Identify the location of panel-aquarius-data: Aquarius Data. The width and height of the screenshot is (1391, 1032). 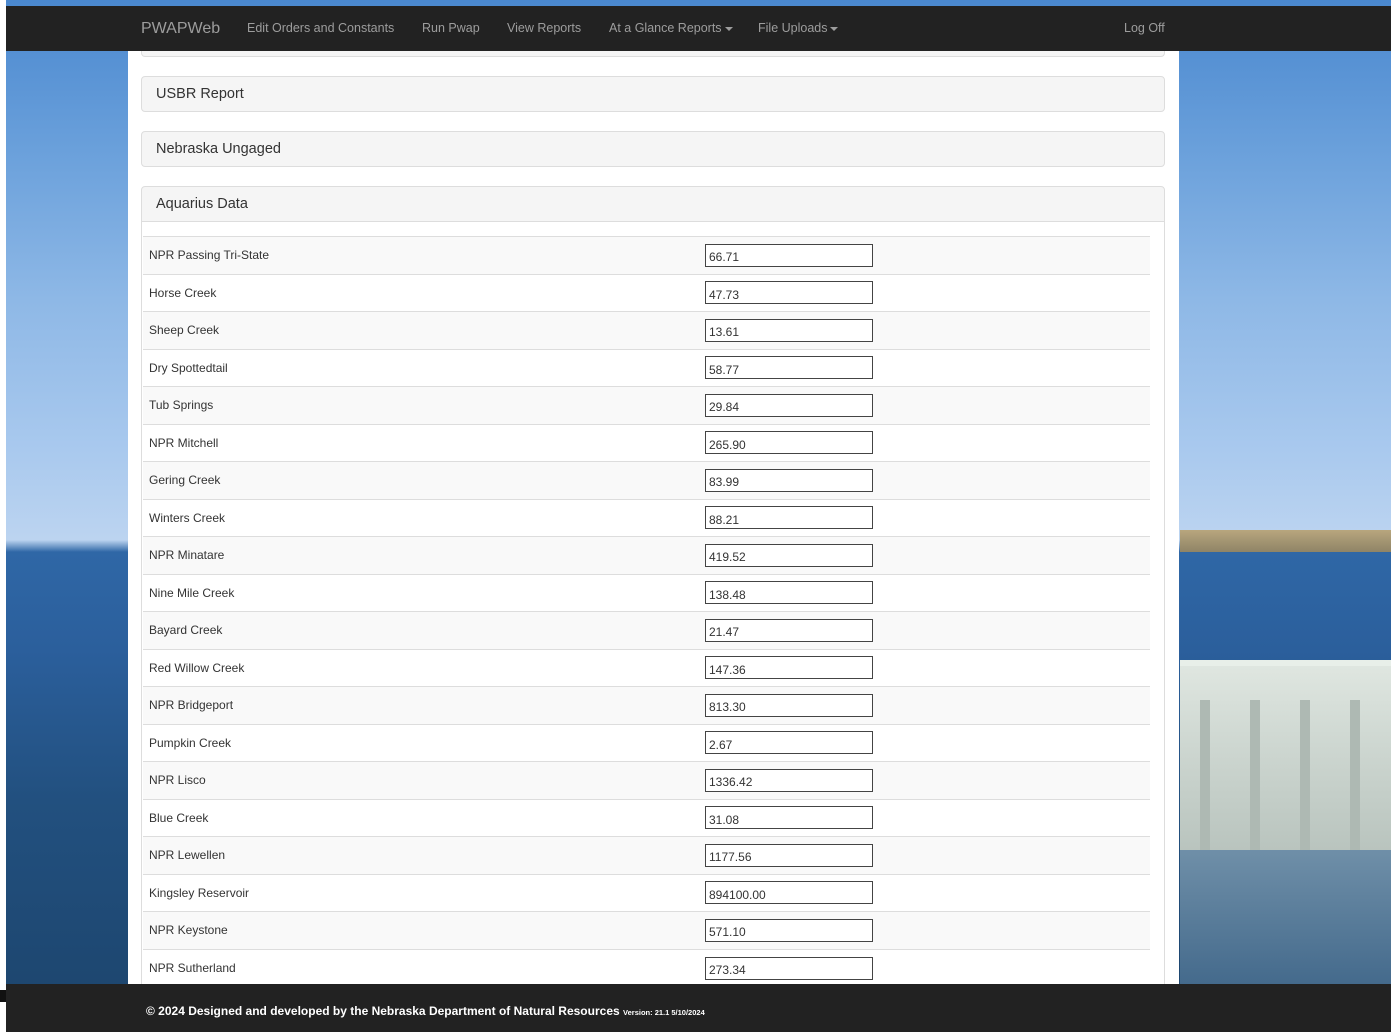
(653, 204).